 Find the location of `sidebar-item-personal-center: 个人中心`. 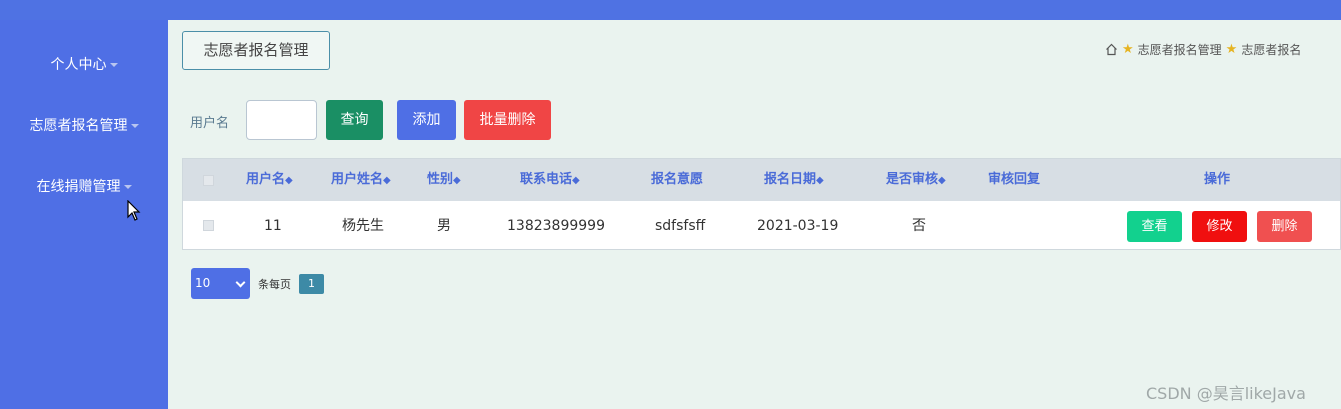

sidebar-item-personal-center: 个人中心 is located at coordinates (84, 64).